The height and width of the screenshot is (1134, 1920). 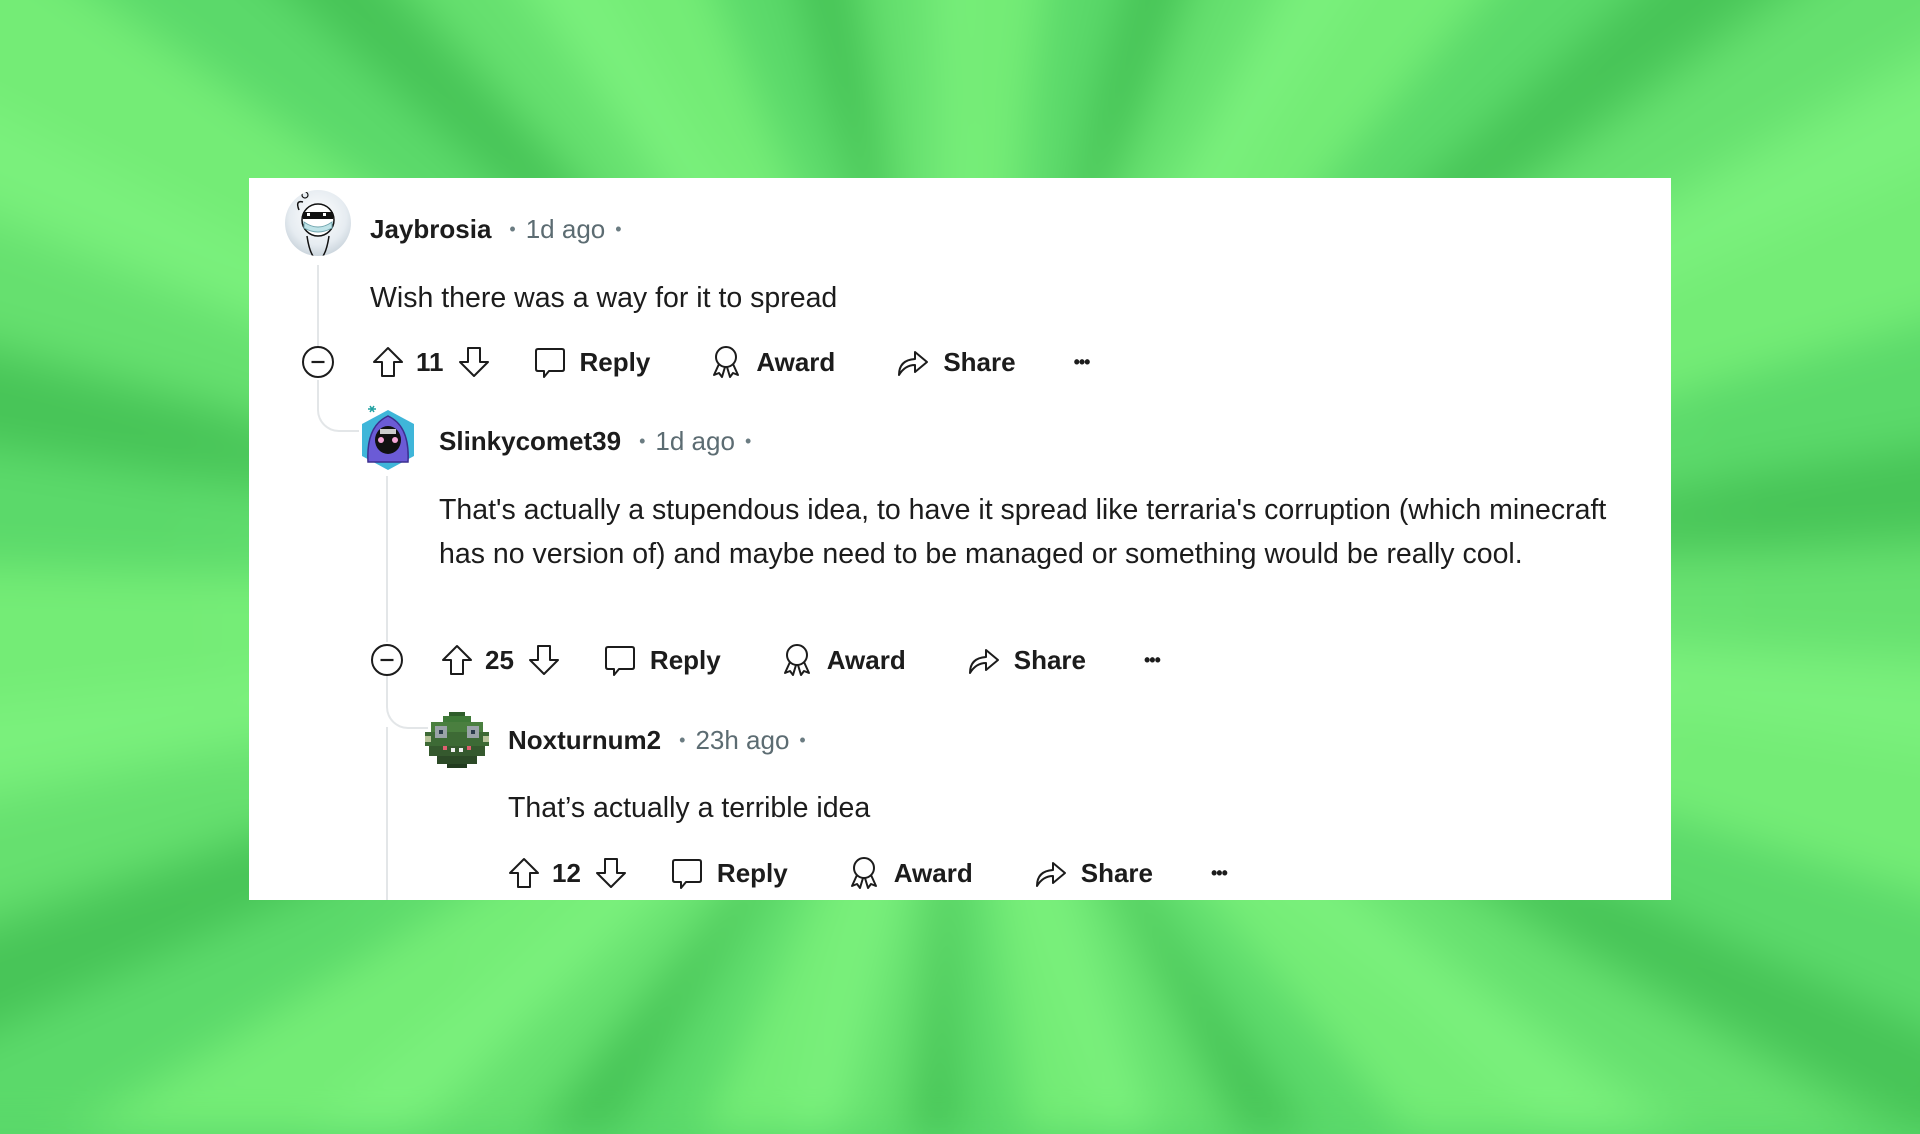 I want to click on avatar-slinkycomet39, so click(x=388, y=439).